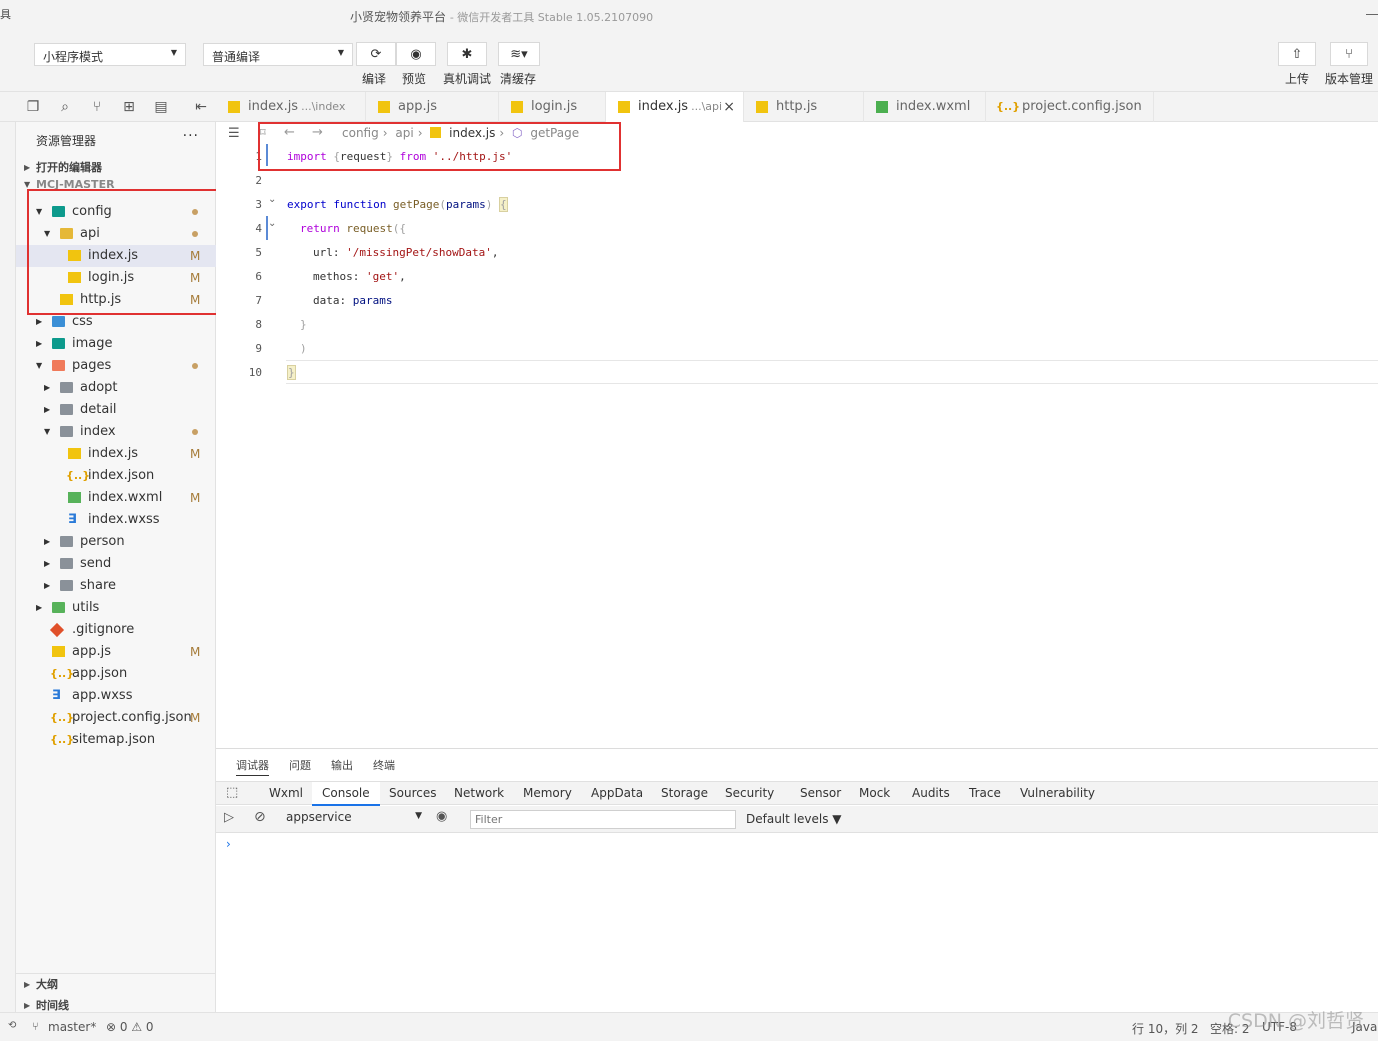  What do you see at coordinates (729, 107) in the screenshot?
I see `close-icon: ×` at bounding box center [729, 107].